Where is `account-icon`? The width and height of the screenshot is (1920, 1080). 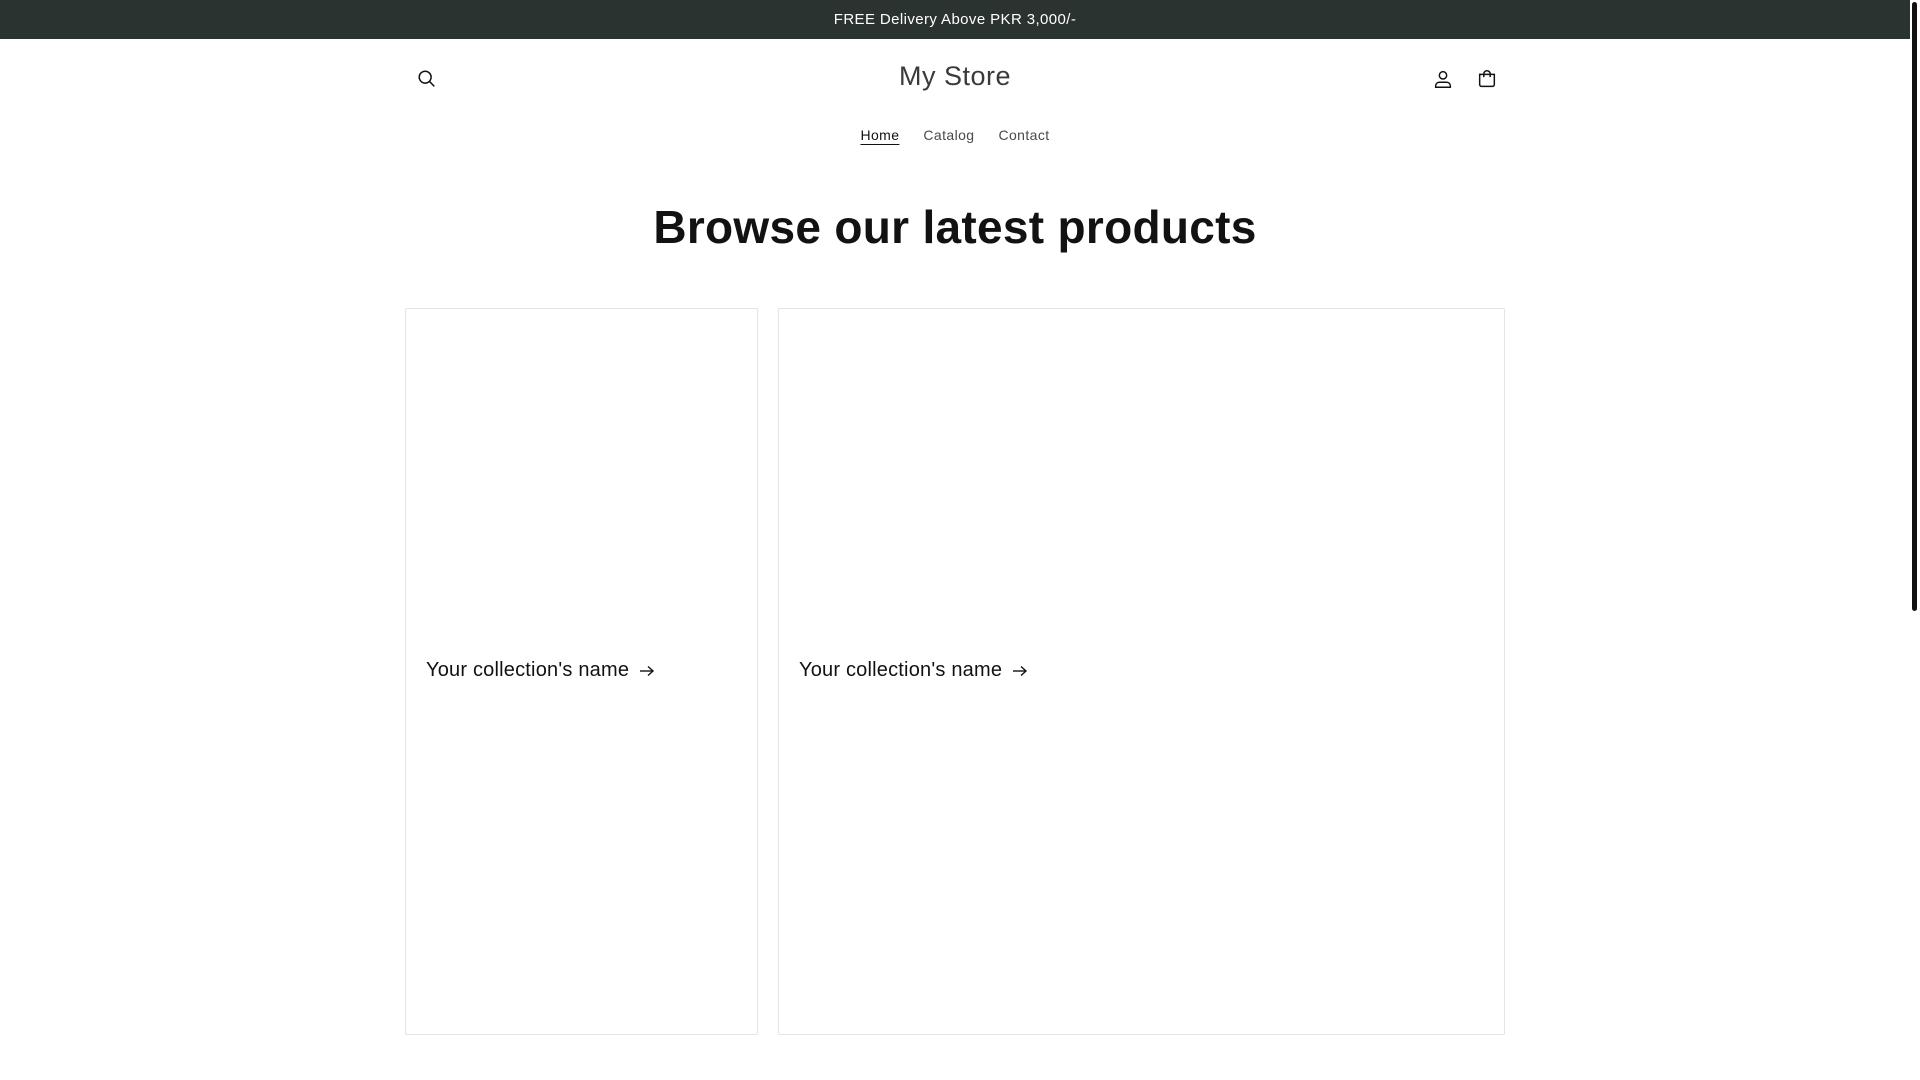
account-icon is located at coordinates (1443, 79).